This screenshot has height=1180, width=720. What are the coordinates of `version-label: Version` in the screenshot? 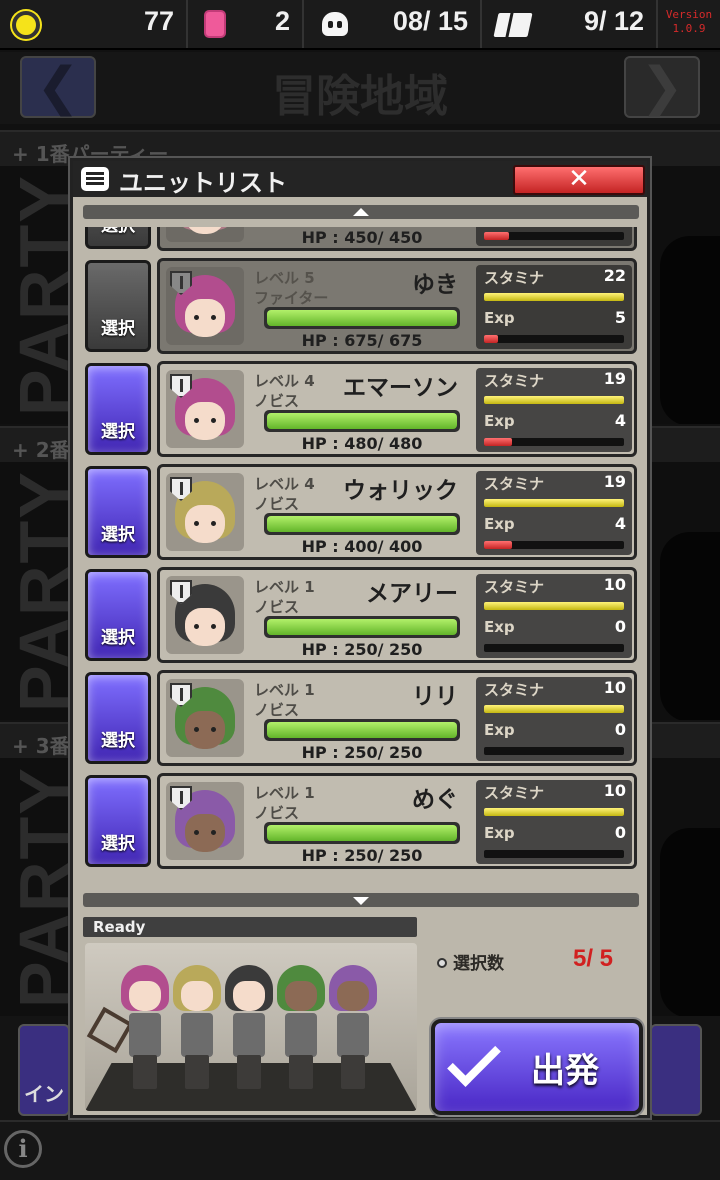 It's located at (689, 14).